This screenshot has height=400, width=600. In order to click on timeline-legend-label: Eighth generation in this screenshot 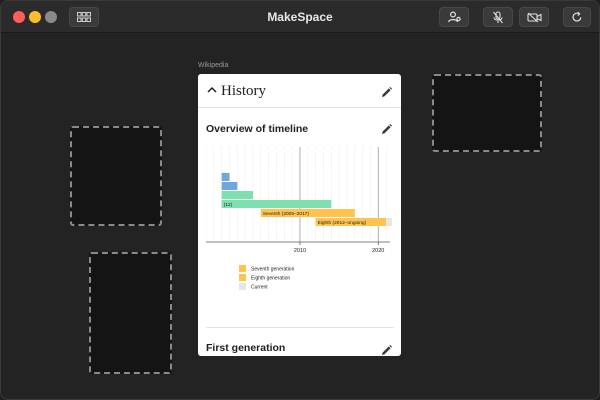, I will do `click(270, 279)`.